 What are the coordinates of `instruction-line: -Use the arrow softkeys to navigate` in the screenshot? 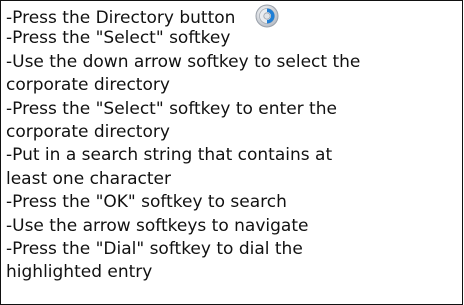 It's located at (232, 226).